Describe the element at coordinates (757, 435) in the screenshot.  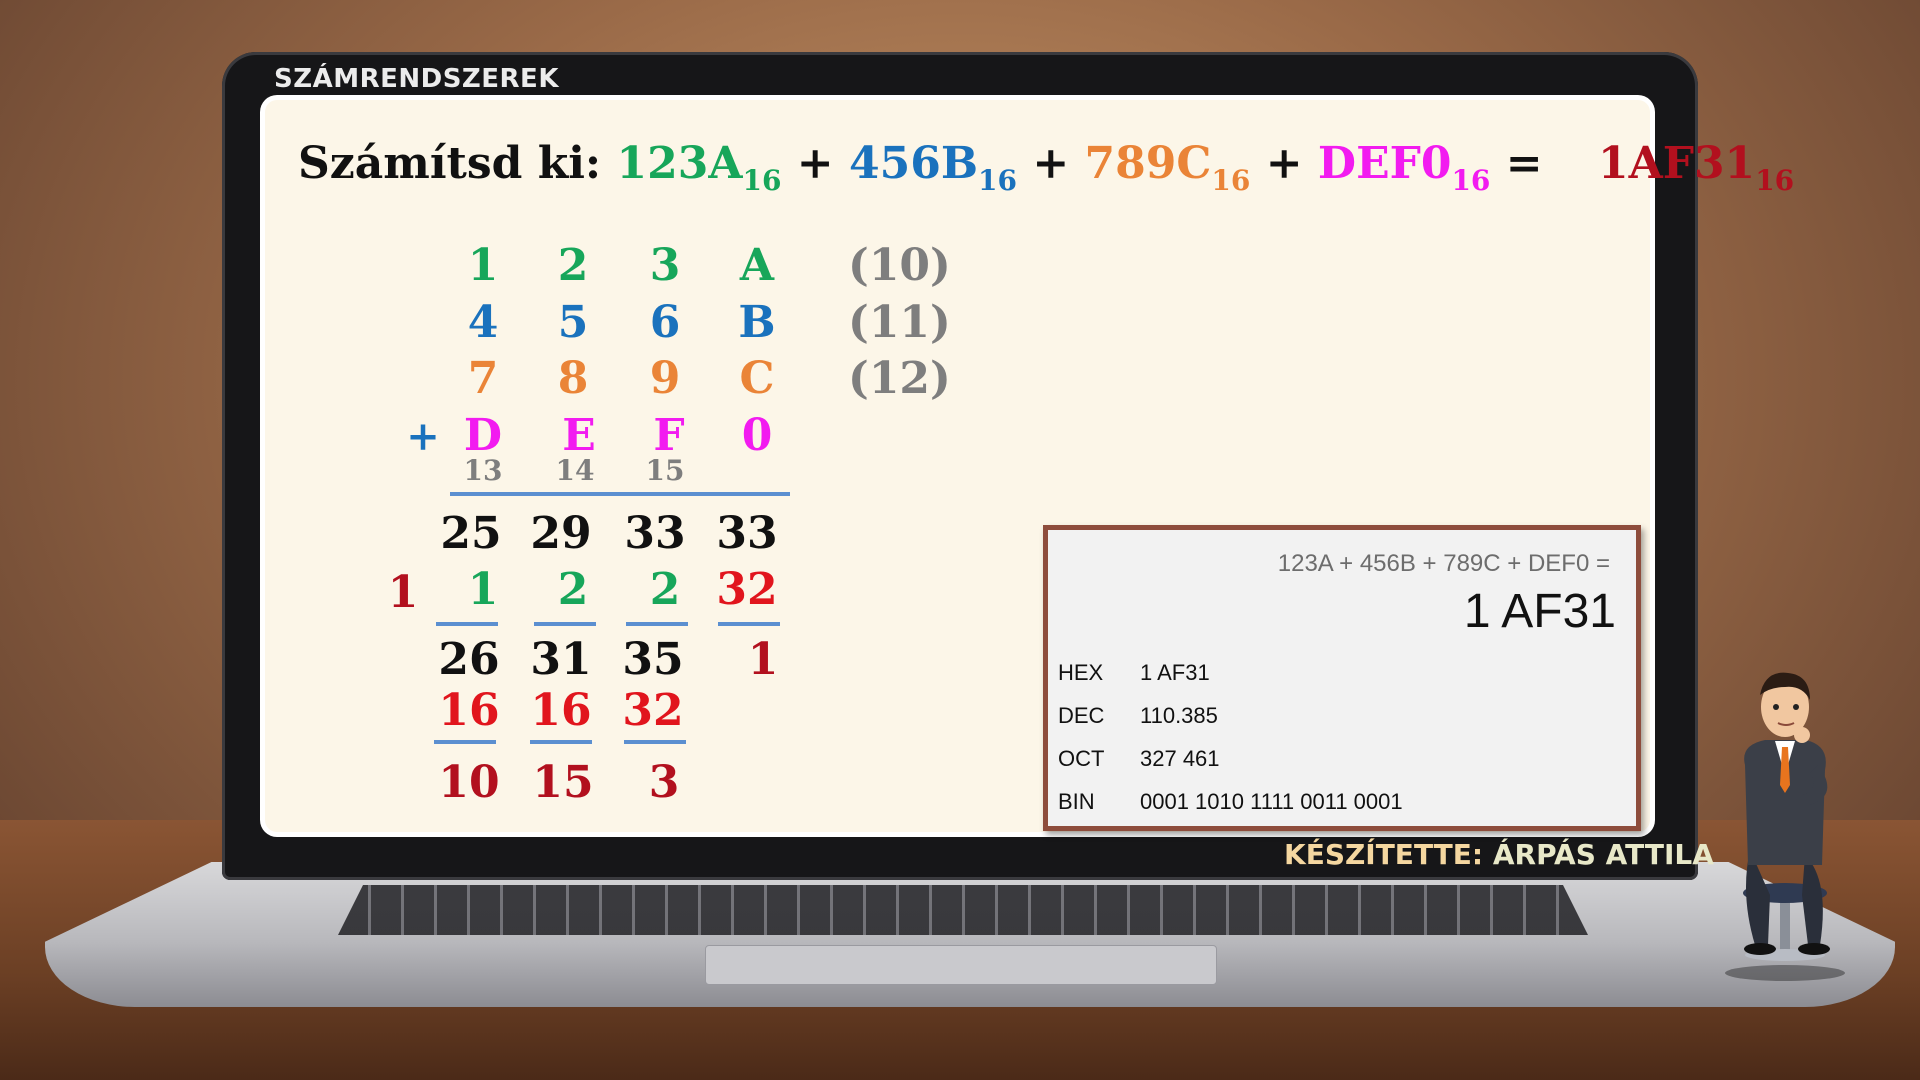
I see `row4-digit: 0` at that location.